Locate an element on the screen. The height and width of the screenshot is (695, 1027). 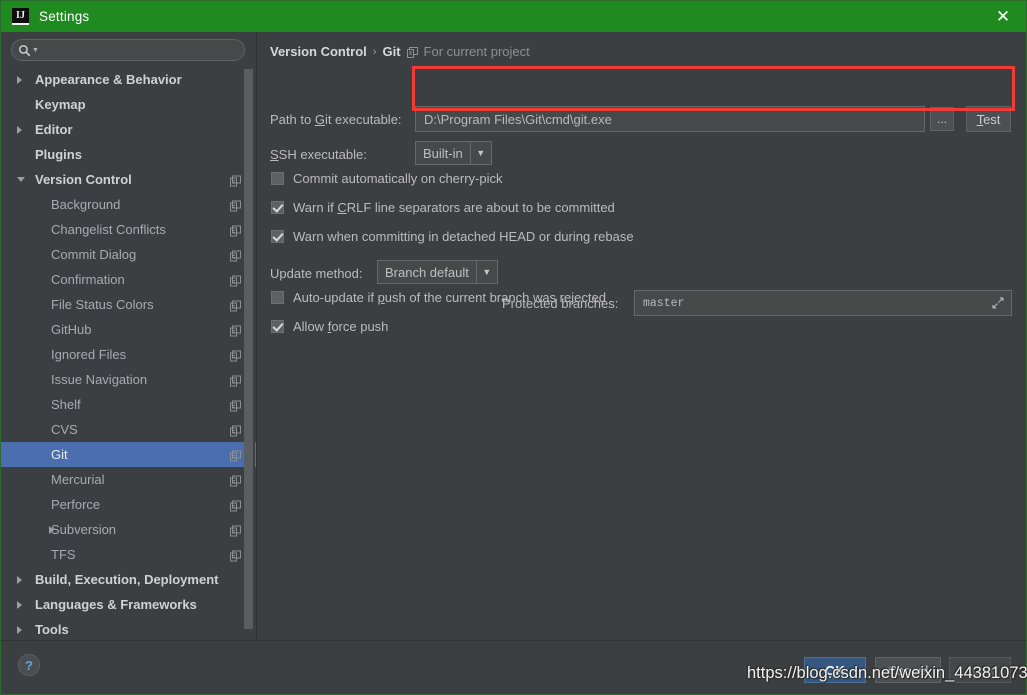
sidebar-item-build-execution-deployment: Build, Execution, Deployment is located at coordinates (129, 579).